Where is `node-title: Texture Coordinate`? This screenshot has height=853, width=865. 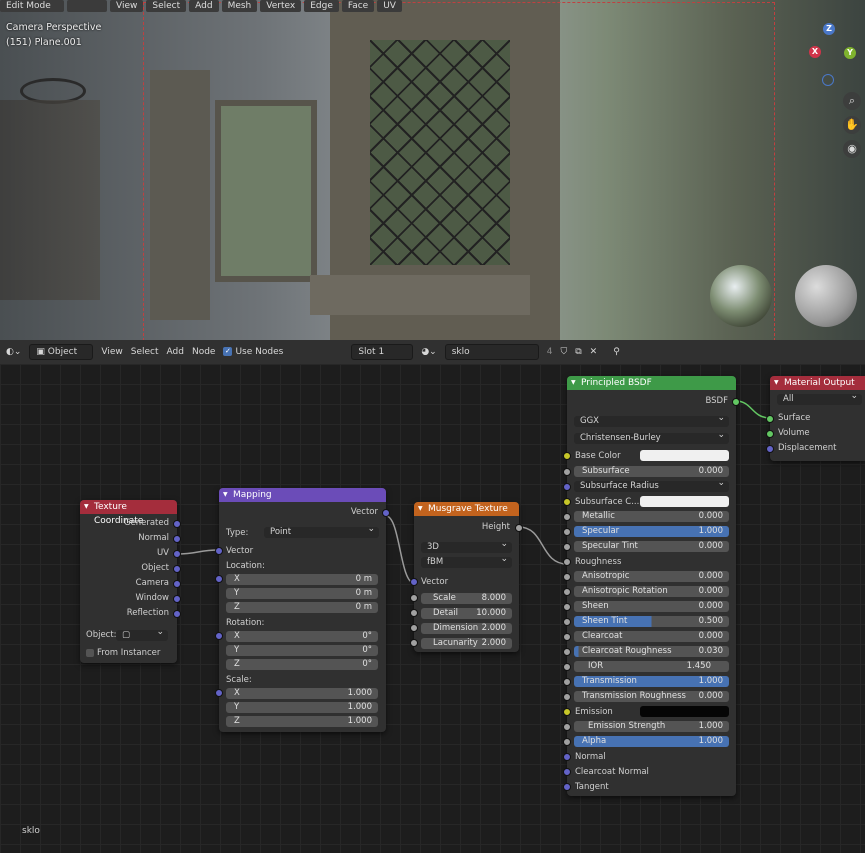
node-title: Texture Coordinate is located at coordinates (128, 513).